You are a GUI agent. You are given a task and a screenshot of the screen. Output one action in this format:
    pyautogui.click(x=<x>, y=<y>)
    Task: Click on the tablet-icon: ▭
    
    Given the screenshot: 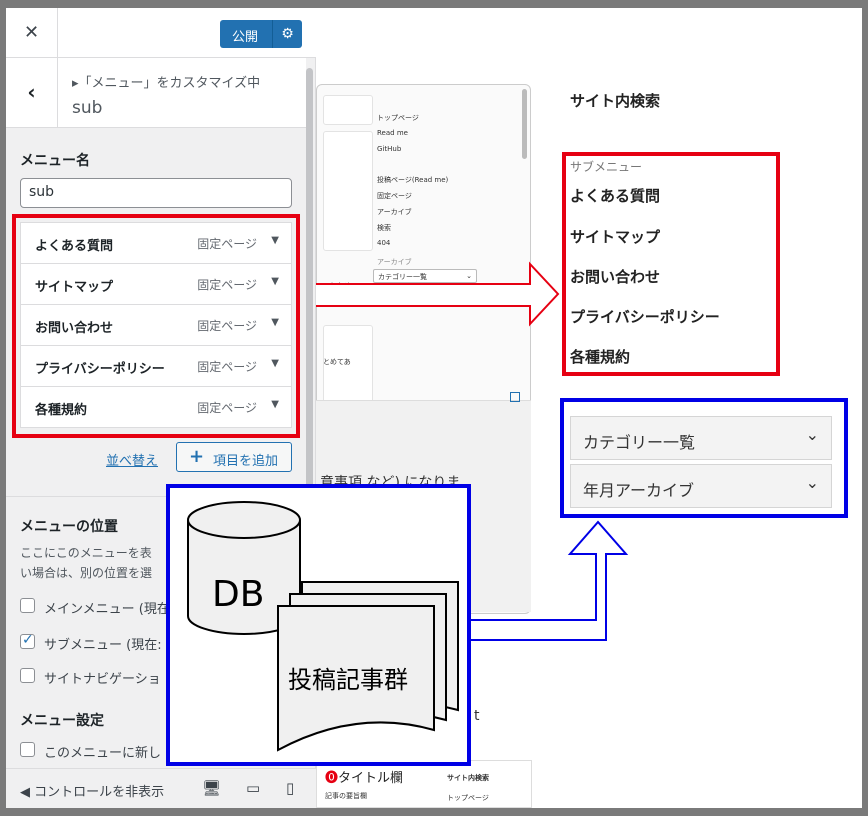 What is the action you would take?
    pyautogui.click(x=253, y=788)
    